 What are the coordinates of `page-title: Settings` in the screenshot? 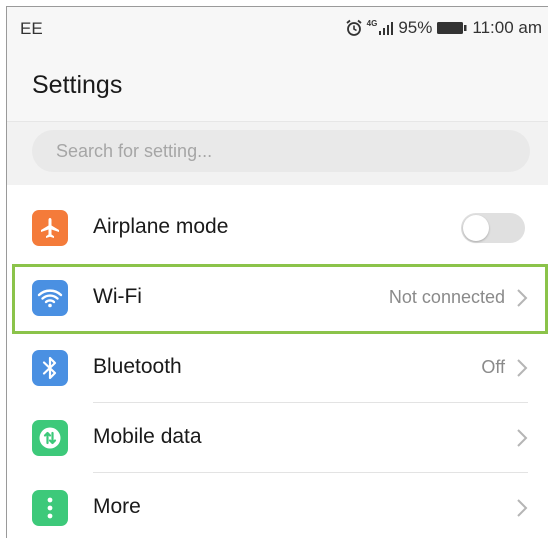 It's located at (77, 85).